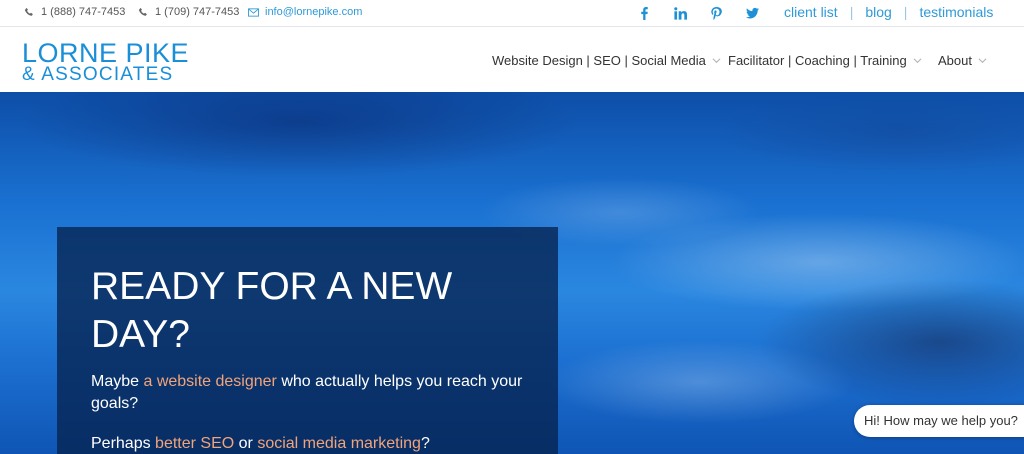  I want to click on phone-local: 1 (709) 747-7453, so click(188, 12).